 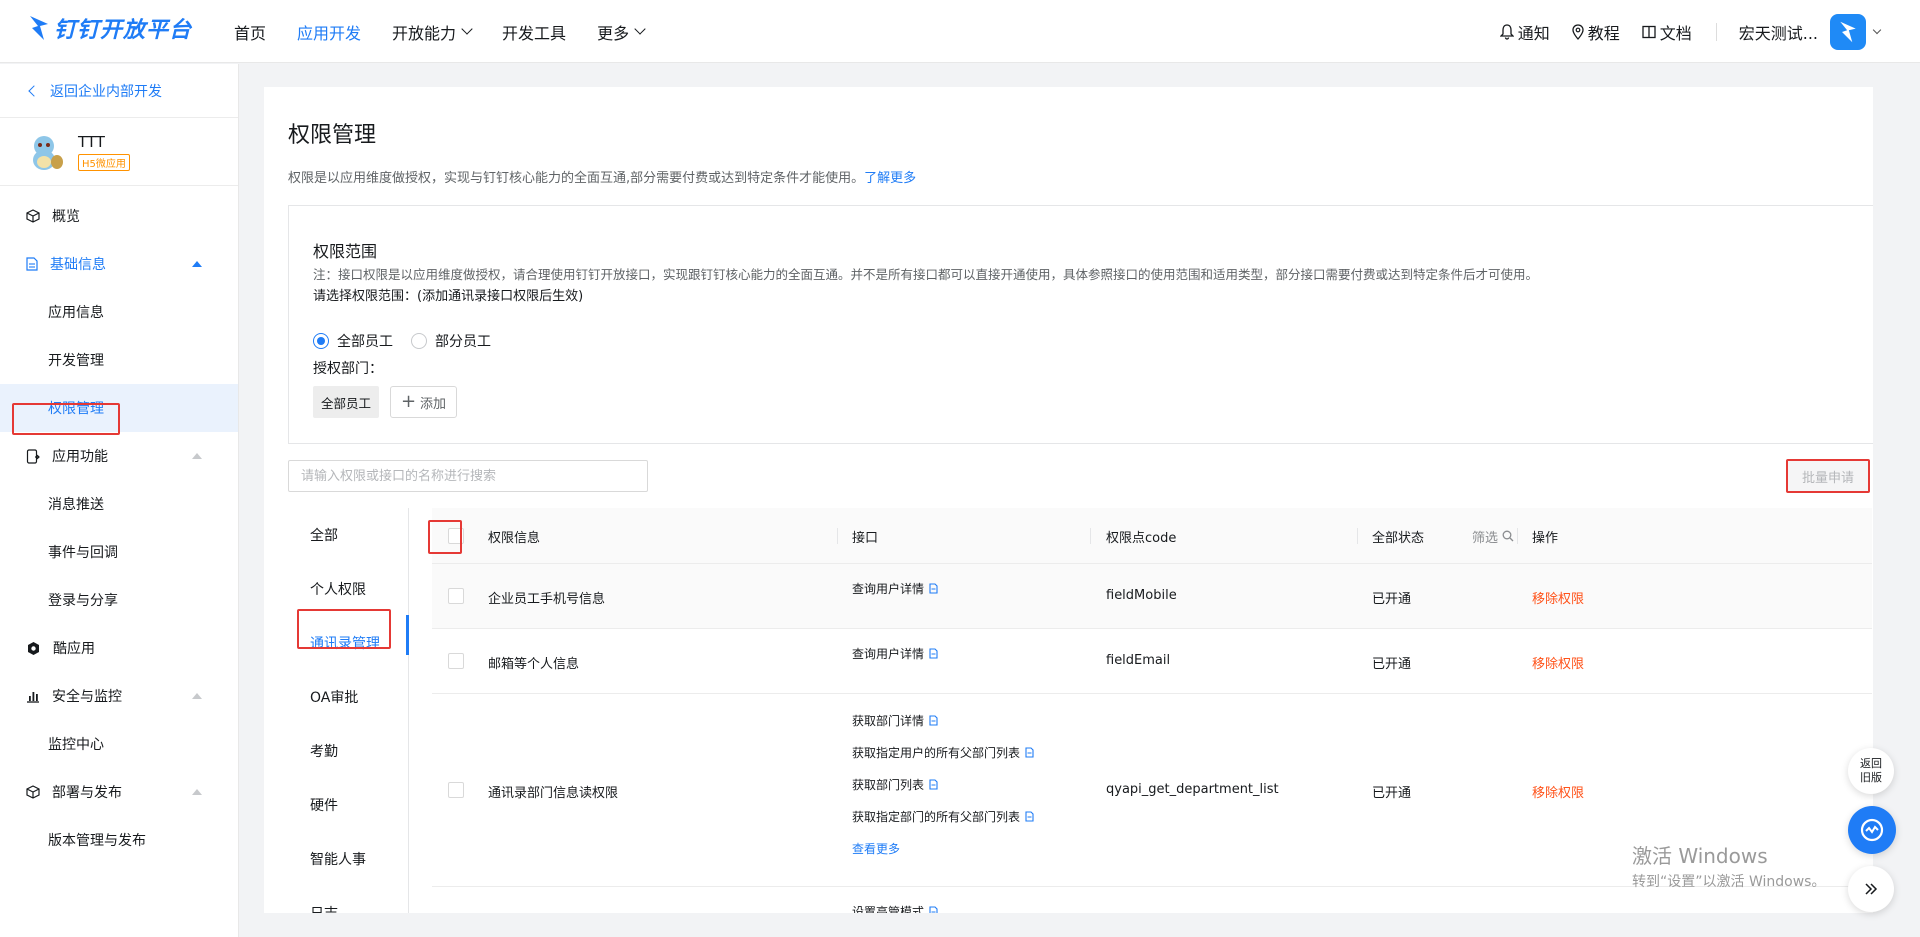 I want to click on sidebar-item-message-push: 消息推送, so click(x=119, y=504).